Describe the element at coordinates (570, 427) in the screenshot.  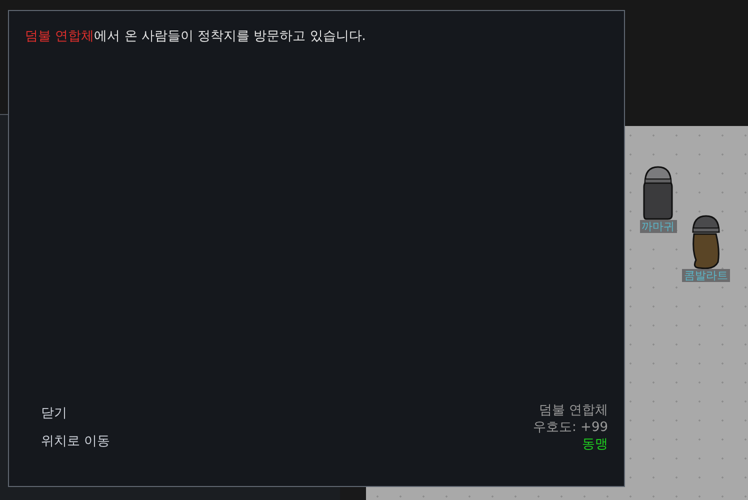
I see `goodwill-value: 우호도: +99` at that location.